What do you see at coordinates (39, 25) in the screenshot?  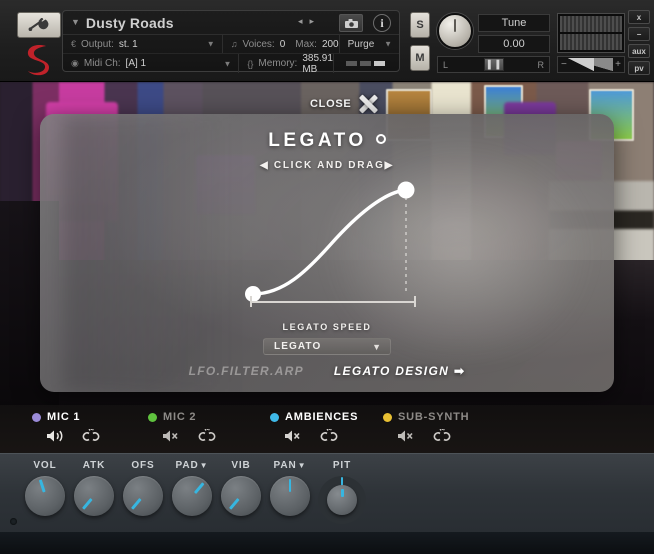 I see `wrench-icon` at bounding box center [39, 25].